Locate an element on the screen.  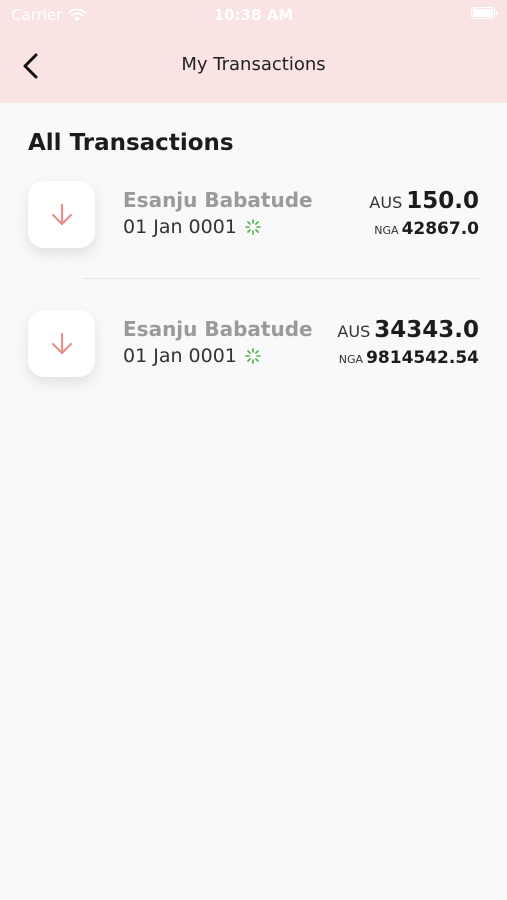
amount-sub-value: 42867.0 is located at coordinates (440, 229).